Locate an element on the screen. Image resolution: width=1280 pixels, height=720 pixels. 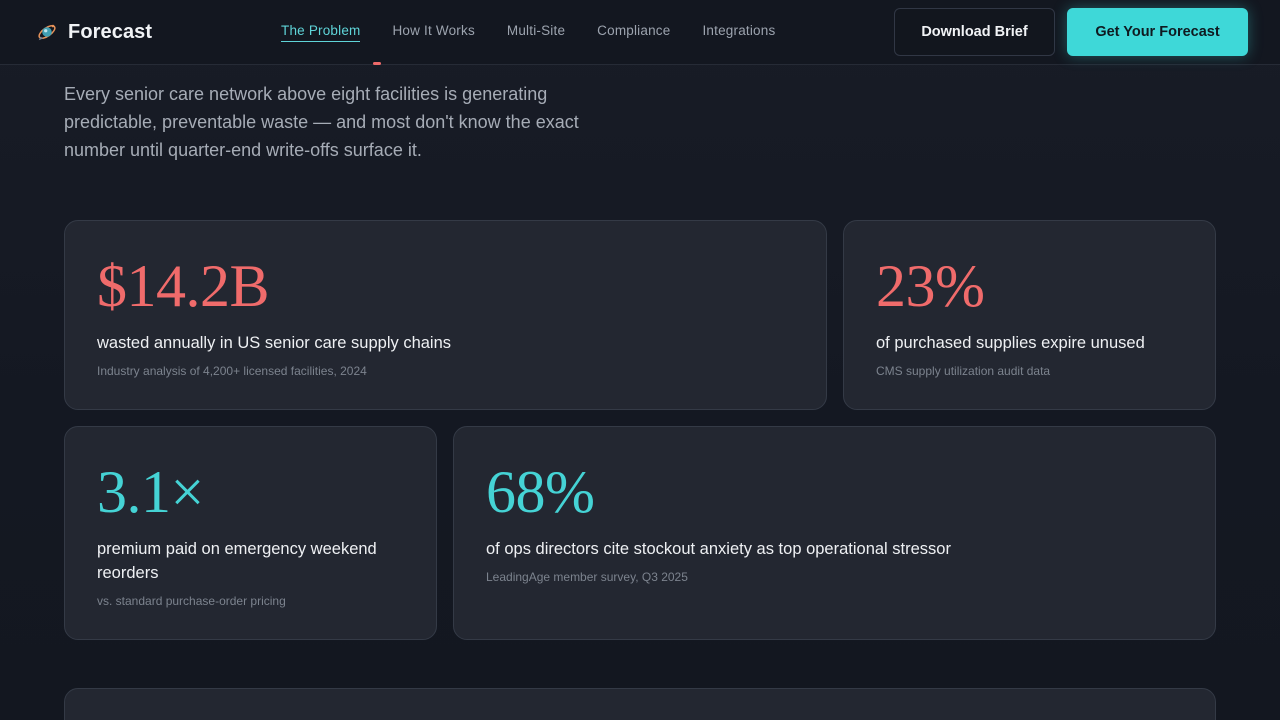
stat-value: $14.2B is located at coordinates (183, 286).